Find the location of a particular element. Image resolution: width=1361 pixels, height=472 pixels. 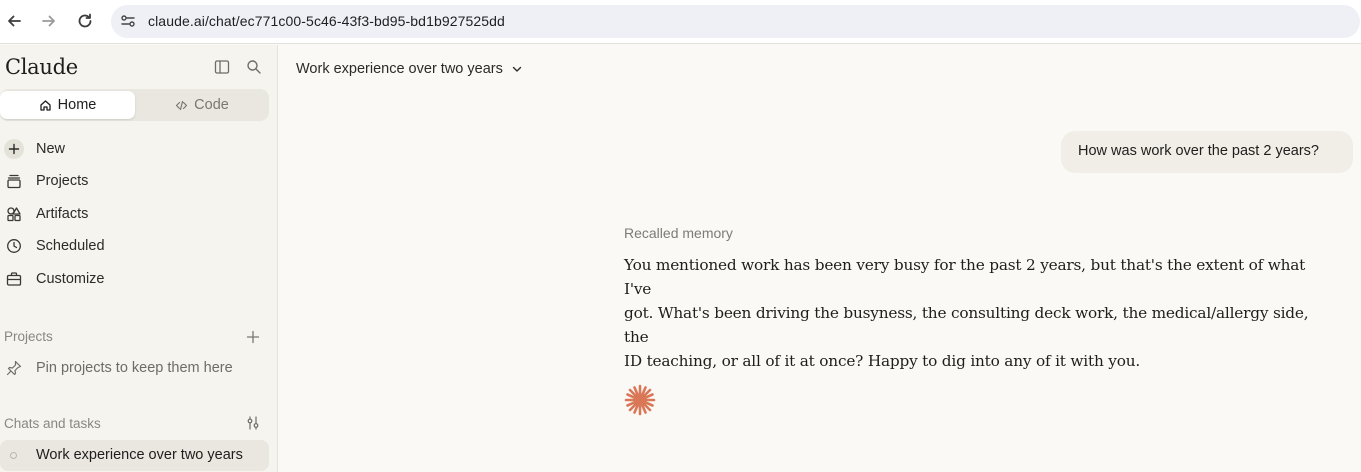

artifacts-icon is located at coordinates (14, 214).